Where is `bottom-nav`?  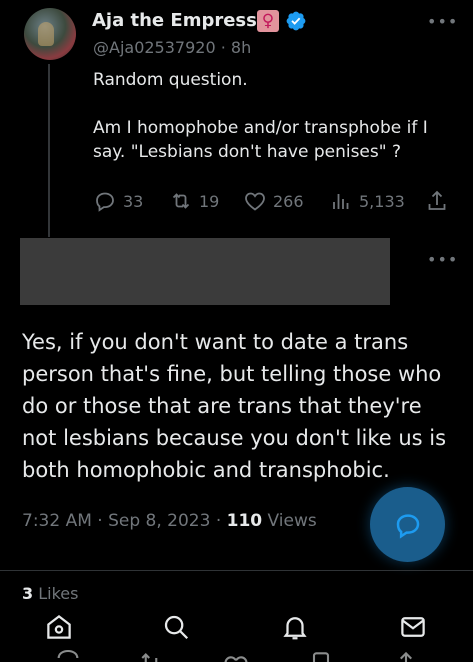 bottom-nav is located at coordinates (236, 634).